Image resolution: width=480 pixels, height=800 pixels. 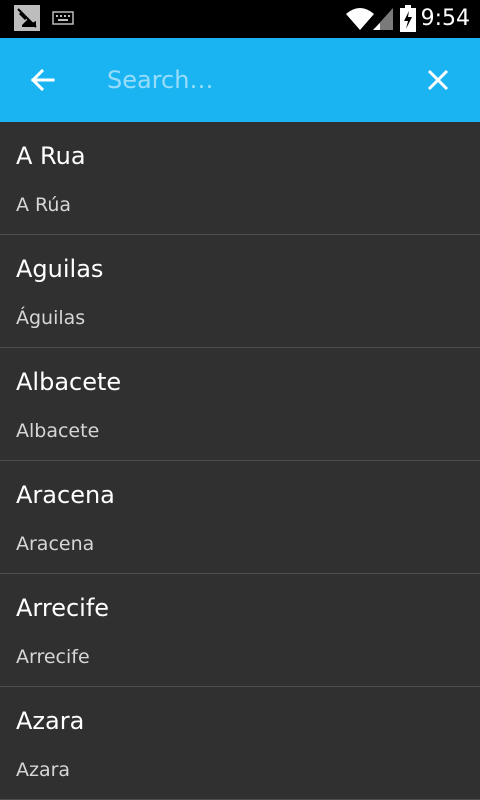 I want to click on status-time: 9:54, so click(x=445, y=18).